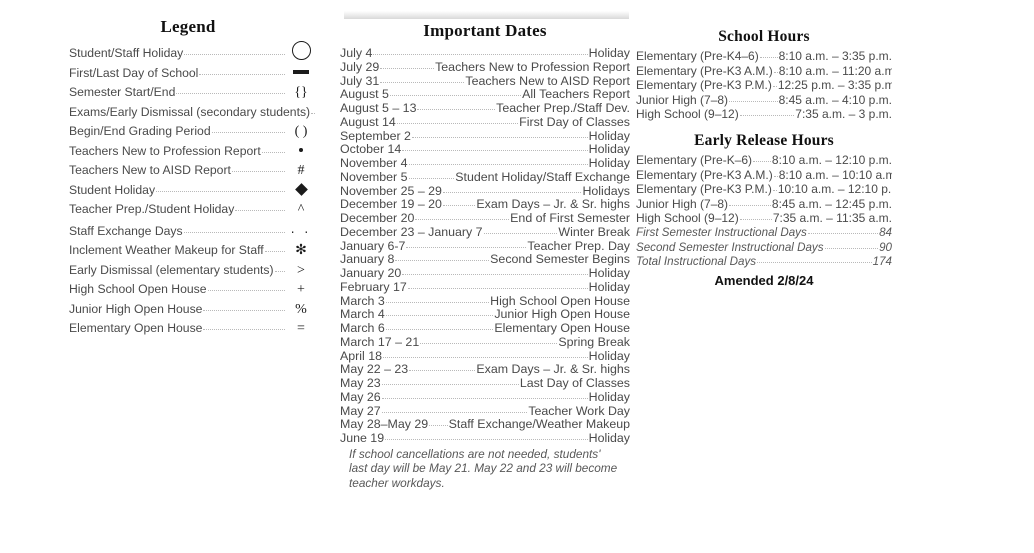 Image resolution: width=1034 pixels, height=553 pixels. I want to click on list-item-label: First Semester Instructional Days, so click(721, 232).